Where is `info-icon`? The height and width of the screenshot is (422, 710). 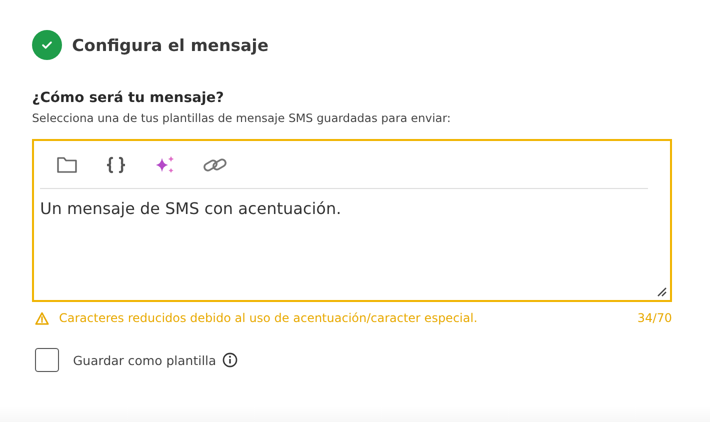 info-icon is located at coordinates (230, 360).